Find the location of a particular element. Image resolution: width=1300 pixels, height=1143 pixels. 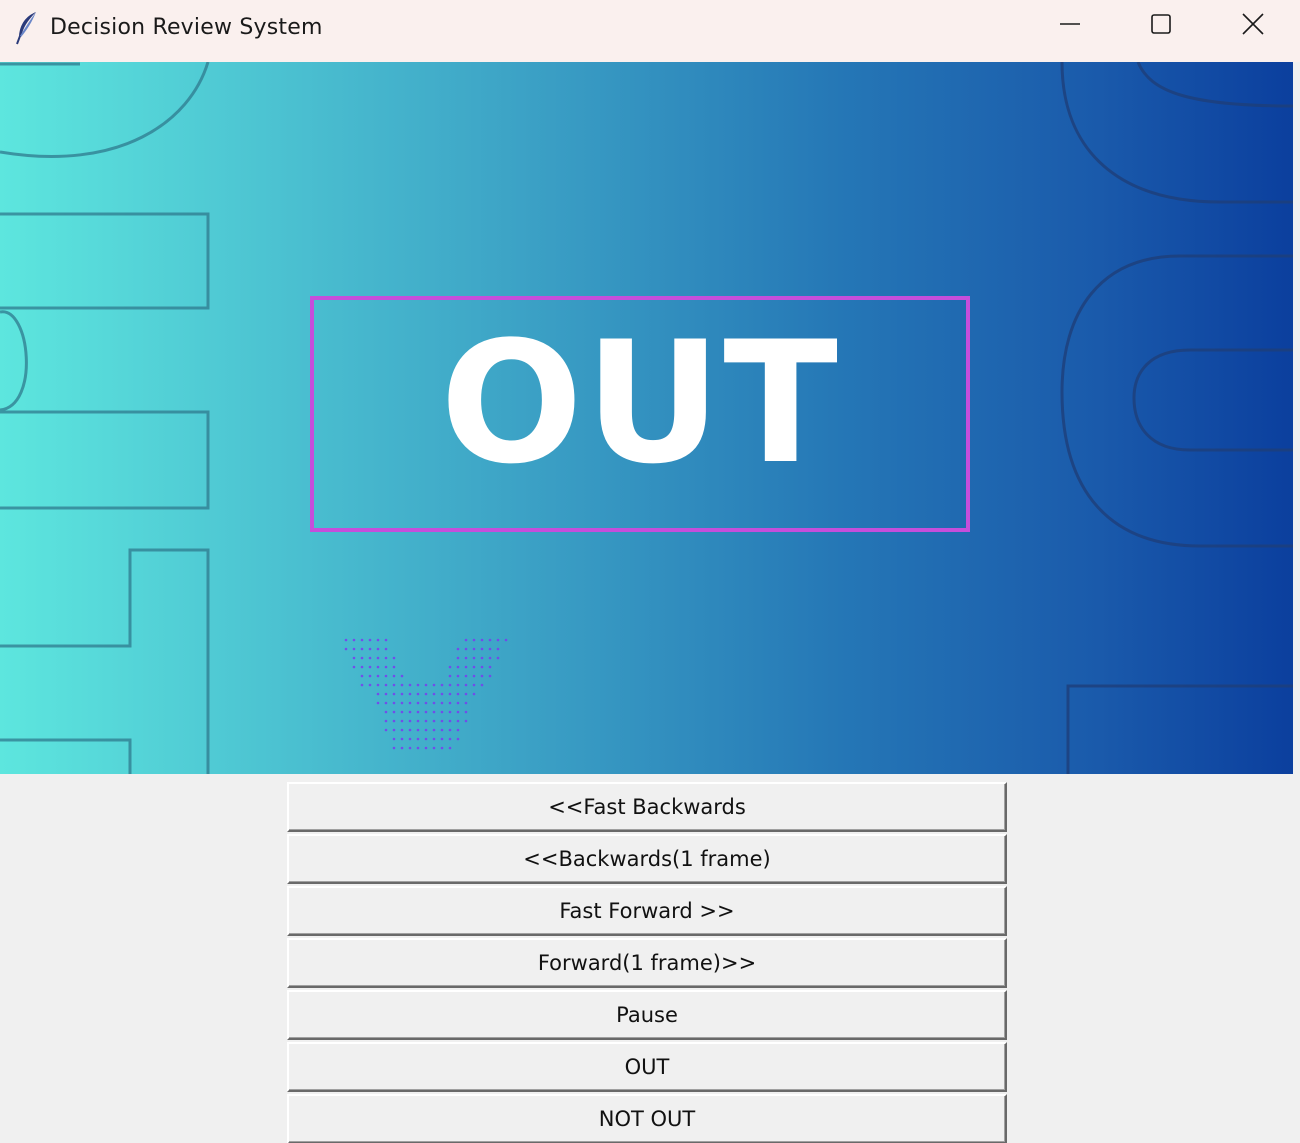

not-out-button: NOT OUT is located at coordinates (647, 1118).